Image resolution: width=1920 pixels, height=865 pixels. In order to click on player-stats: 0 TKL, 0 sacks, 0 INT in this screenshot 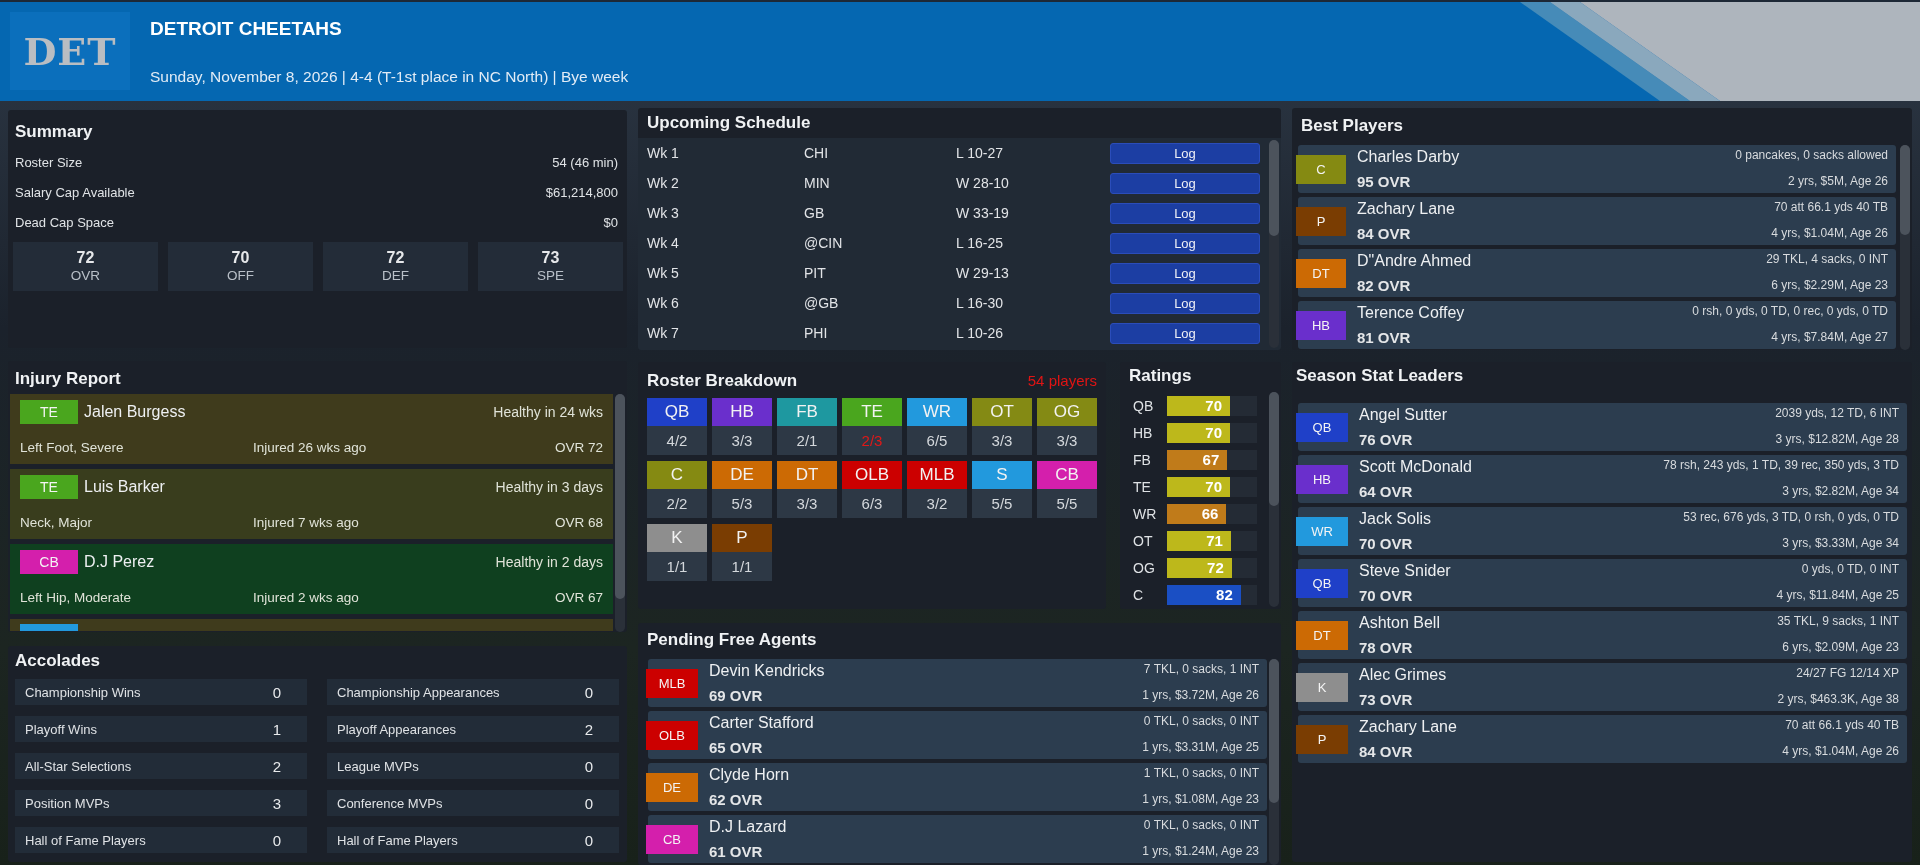, I will do `click(1201, 825)`.